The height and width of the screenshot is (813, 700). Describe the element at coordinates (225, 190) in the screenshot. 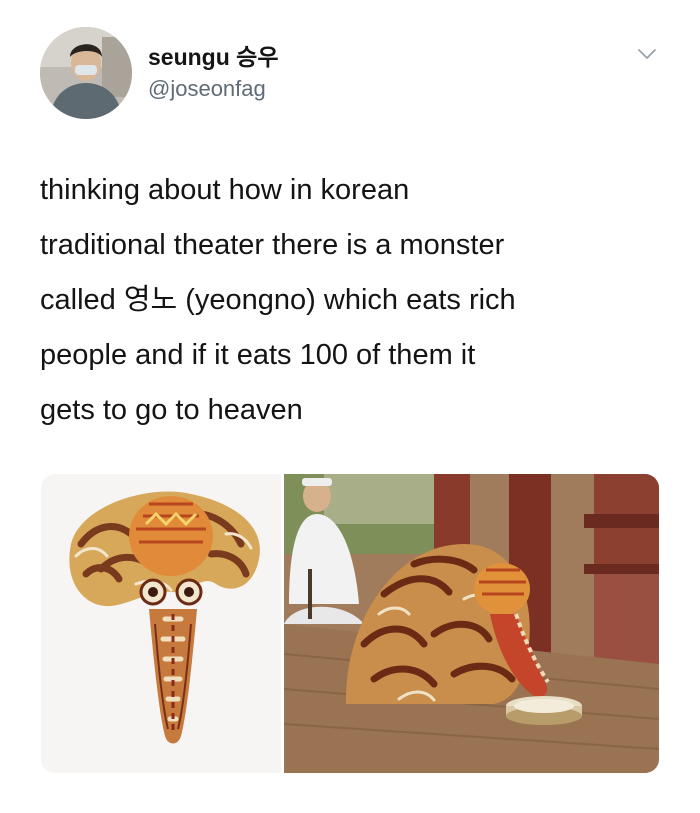

I see `tweet-text-line: thinking about how in korean` at that location.